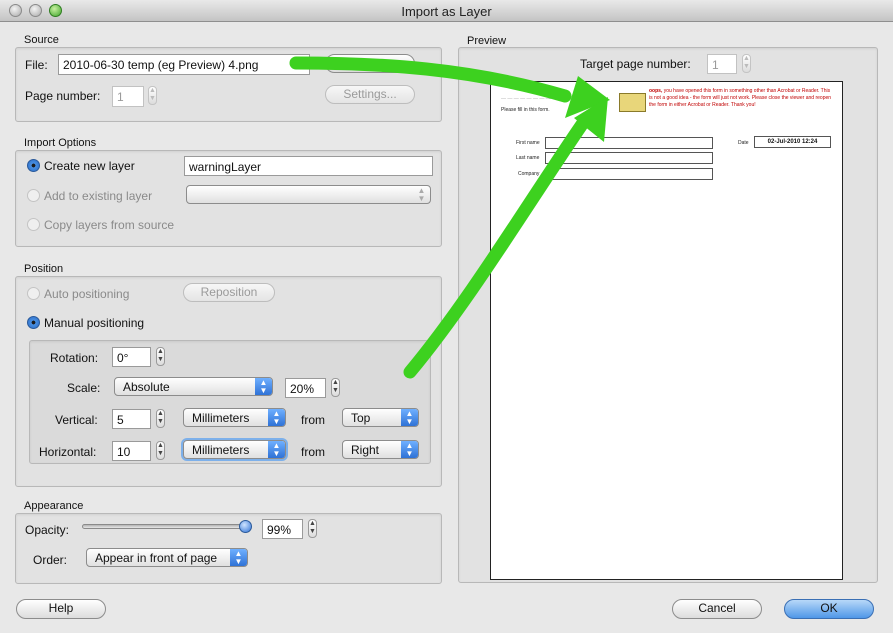  I want to click on existing-layer-popup: ▲ ▼, so click(308, 194).